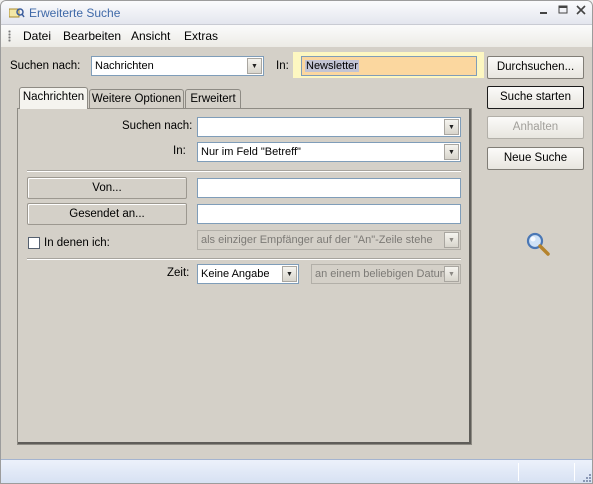 The height and width of the screenshot is (484, 593). What do you see at coordinates (329, 152) in the screenshot?
I see `form-in-select: Nur im Feld "Betreff" ▼` at bounding box center [329, 152].